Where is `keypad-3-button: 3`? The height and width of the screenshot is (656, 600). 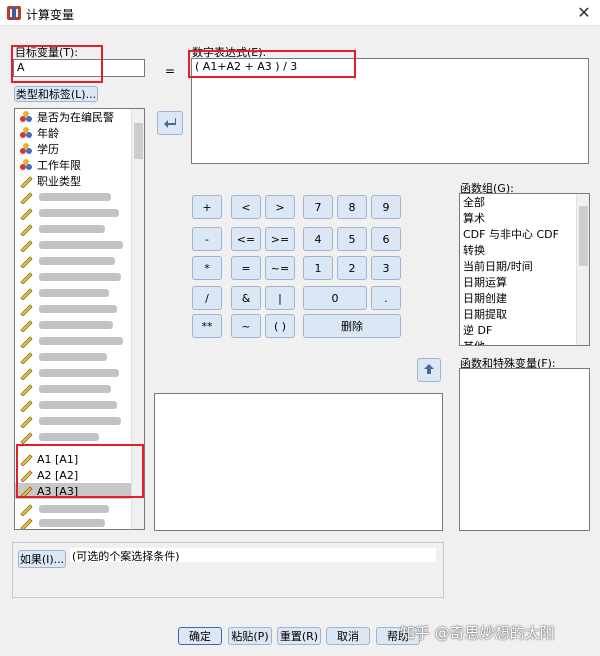
keypad-3-button: 3 is located at coordinates (386, 268).